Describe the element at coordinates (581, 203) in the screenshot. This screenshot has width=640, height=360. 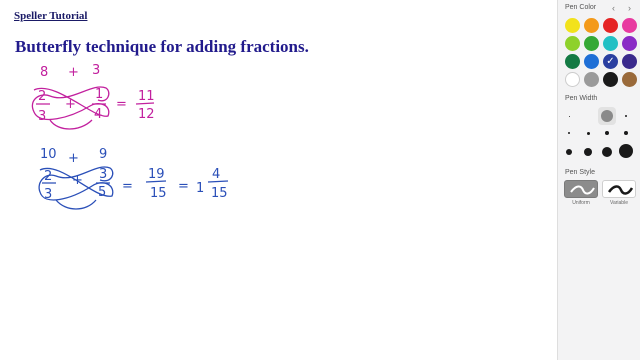
I see `pen-style-uniform-label: Uniform` at that location.